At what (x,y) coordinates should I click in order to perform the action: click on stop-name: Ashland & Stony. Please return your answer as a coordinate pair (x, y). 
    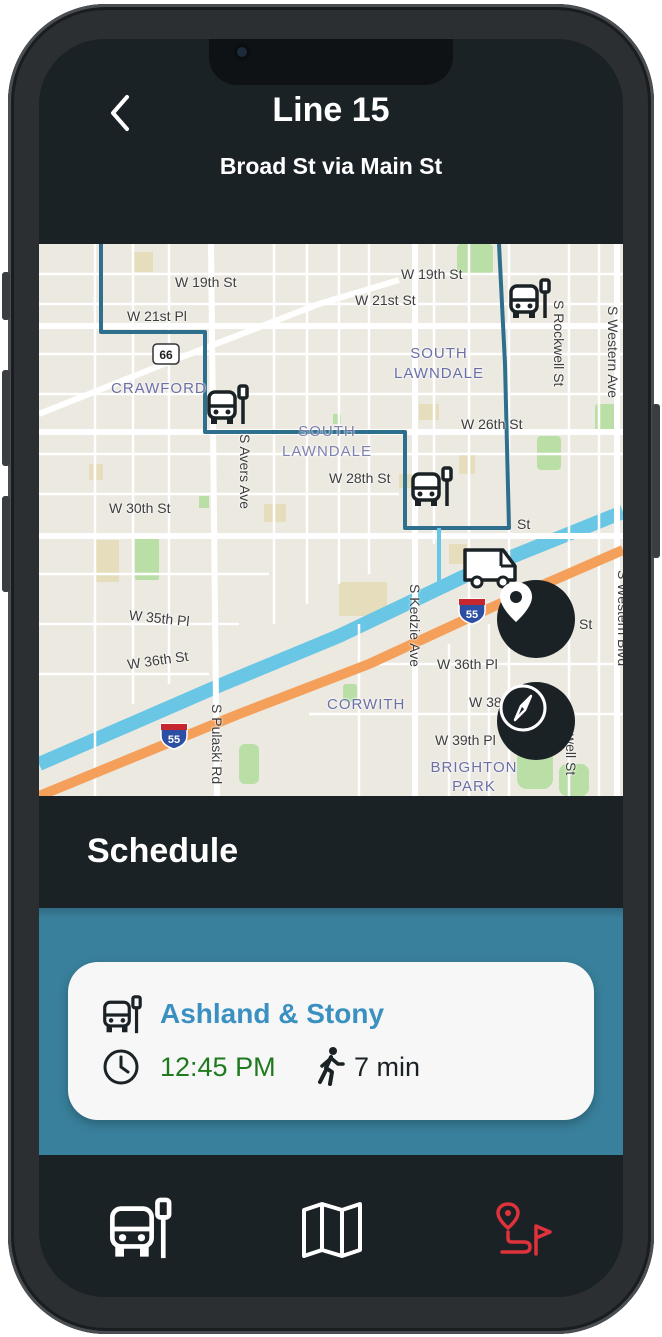
    Looking at the image, I should click on (272, 1013).